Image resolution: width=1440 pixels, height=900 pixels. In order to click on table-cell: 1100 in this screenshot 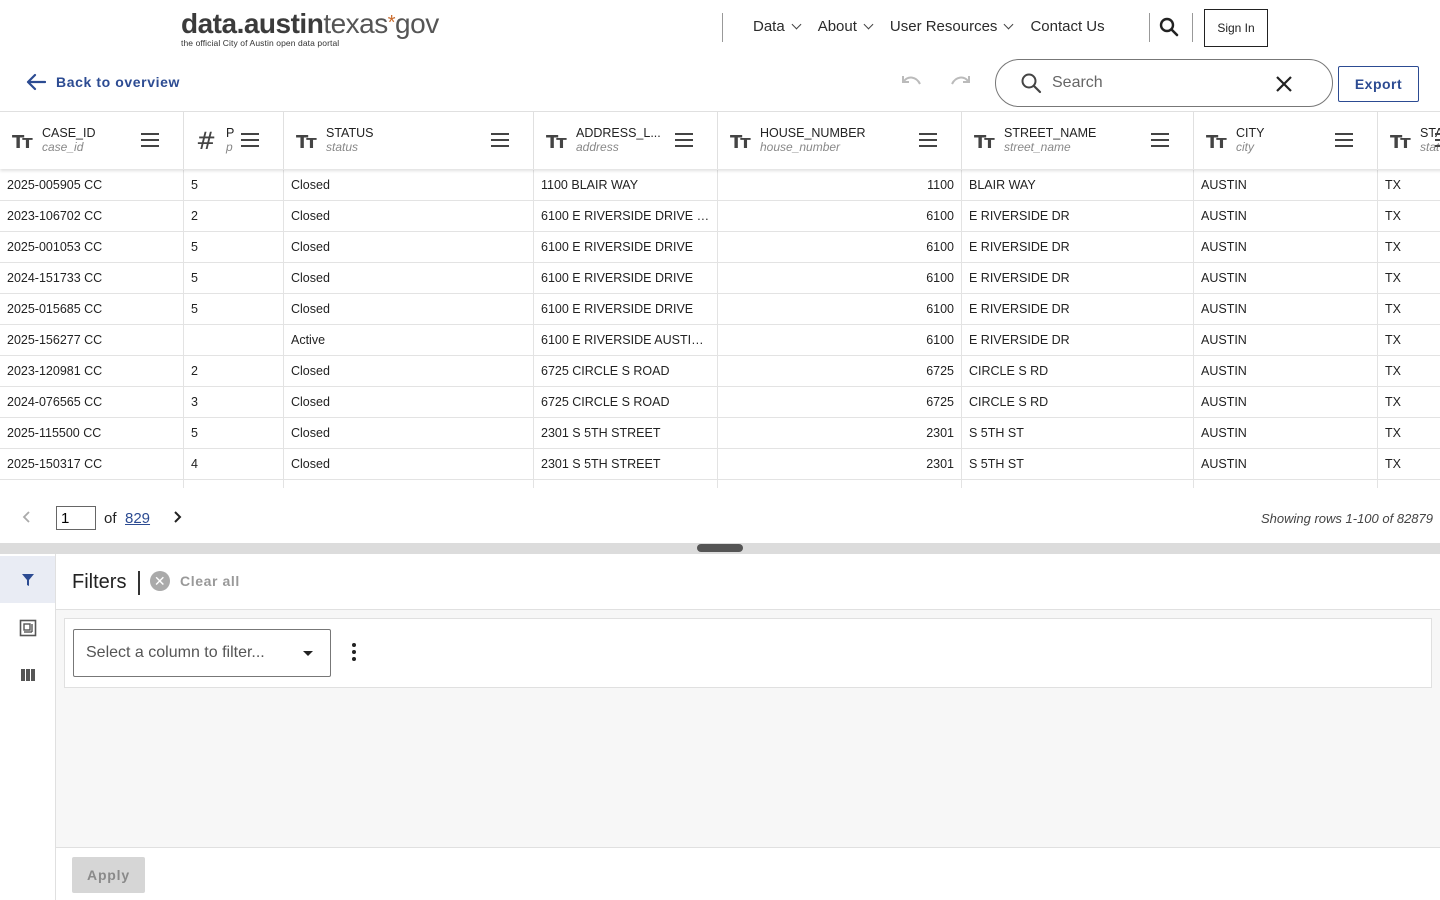, I will do `click(840, 185)`.